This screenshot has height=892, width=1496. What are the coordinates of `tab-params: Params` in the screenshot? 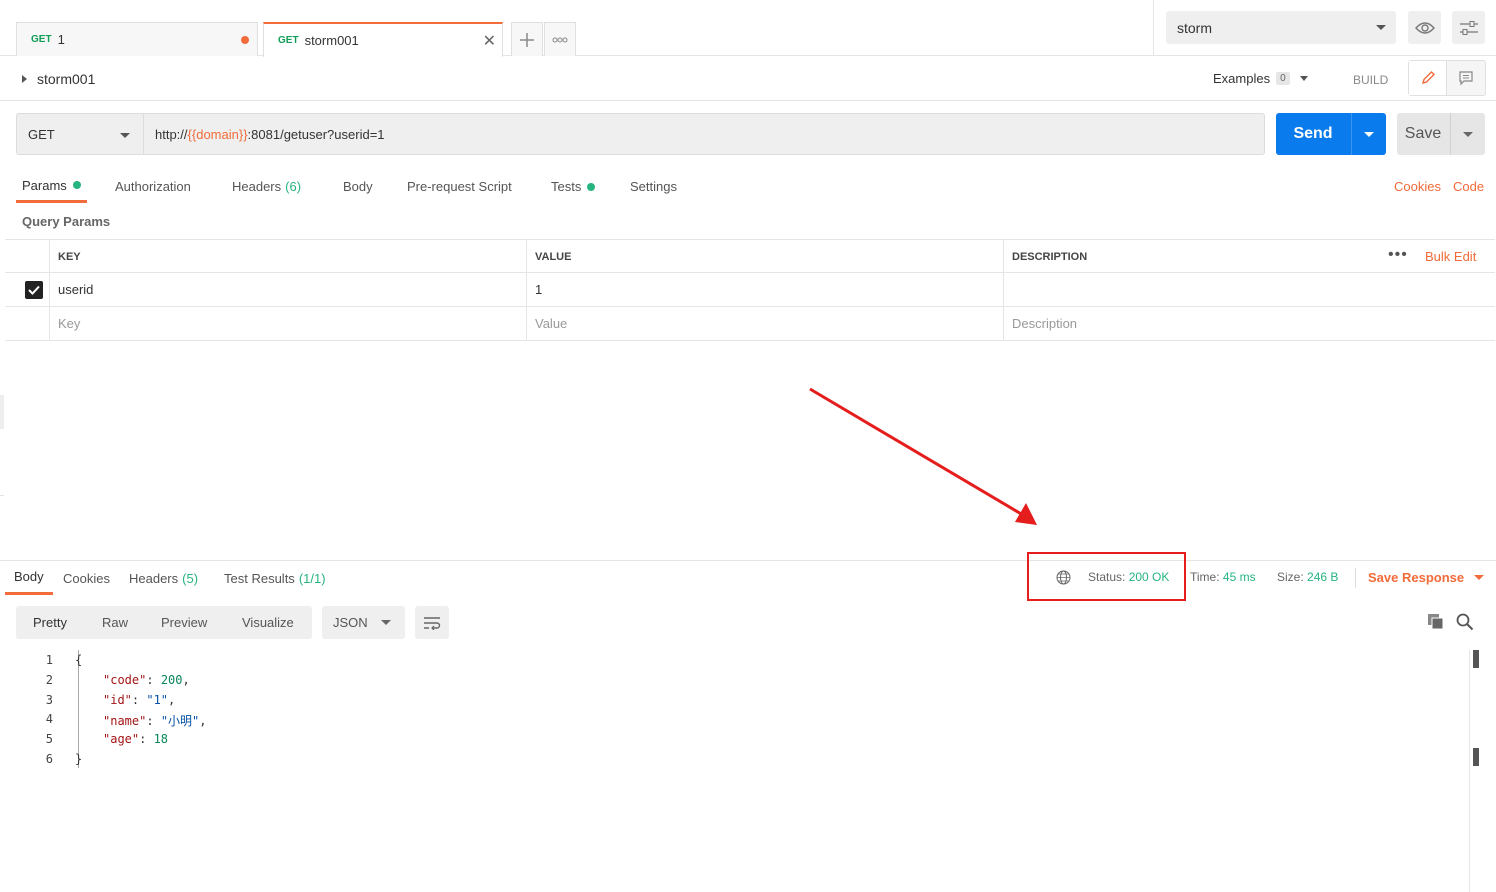 It's located at (51, 186).